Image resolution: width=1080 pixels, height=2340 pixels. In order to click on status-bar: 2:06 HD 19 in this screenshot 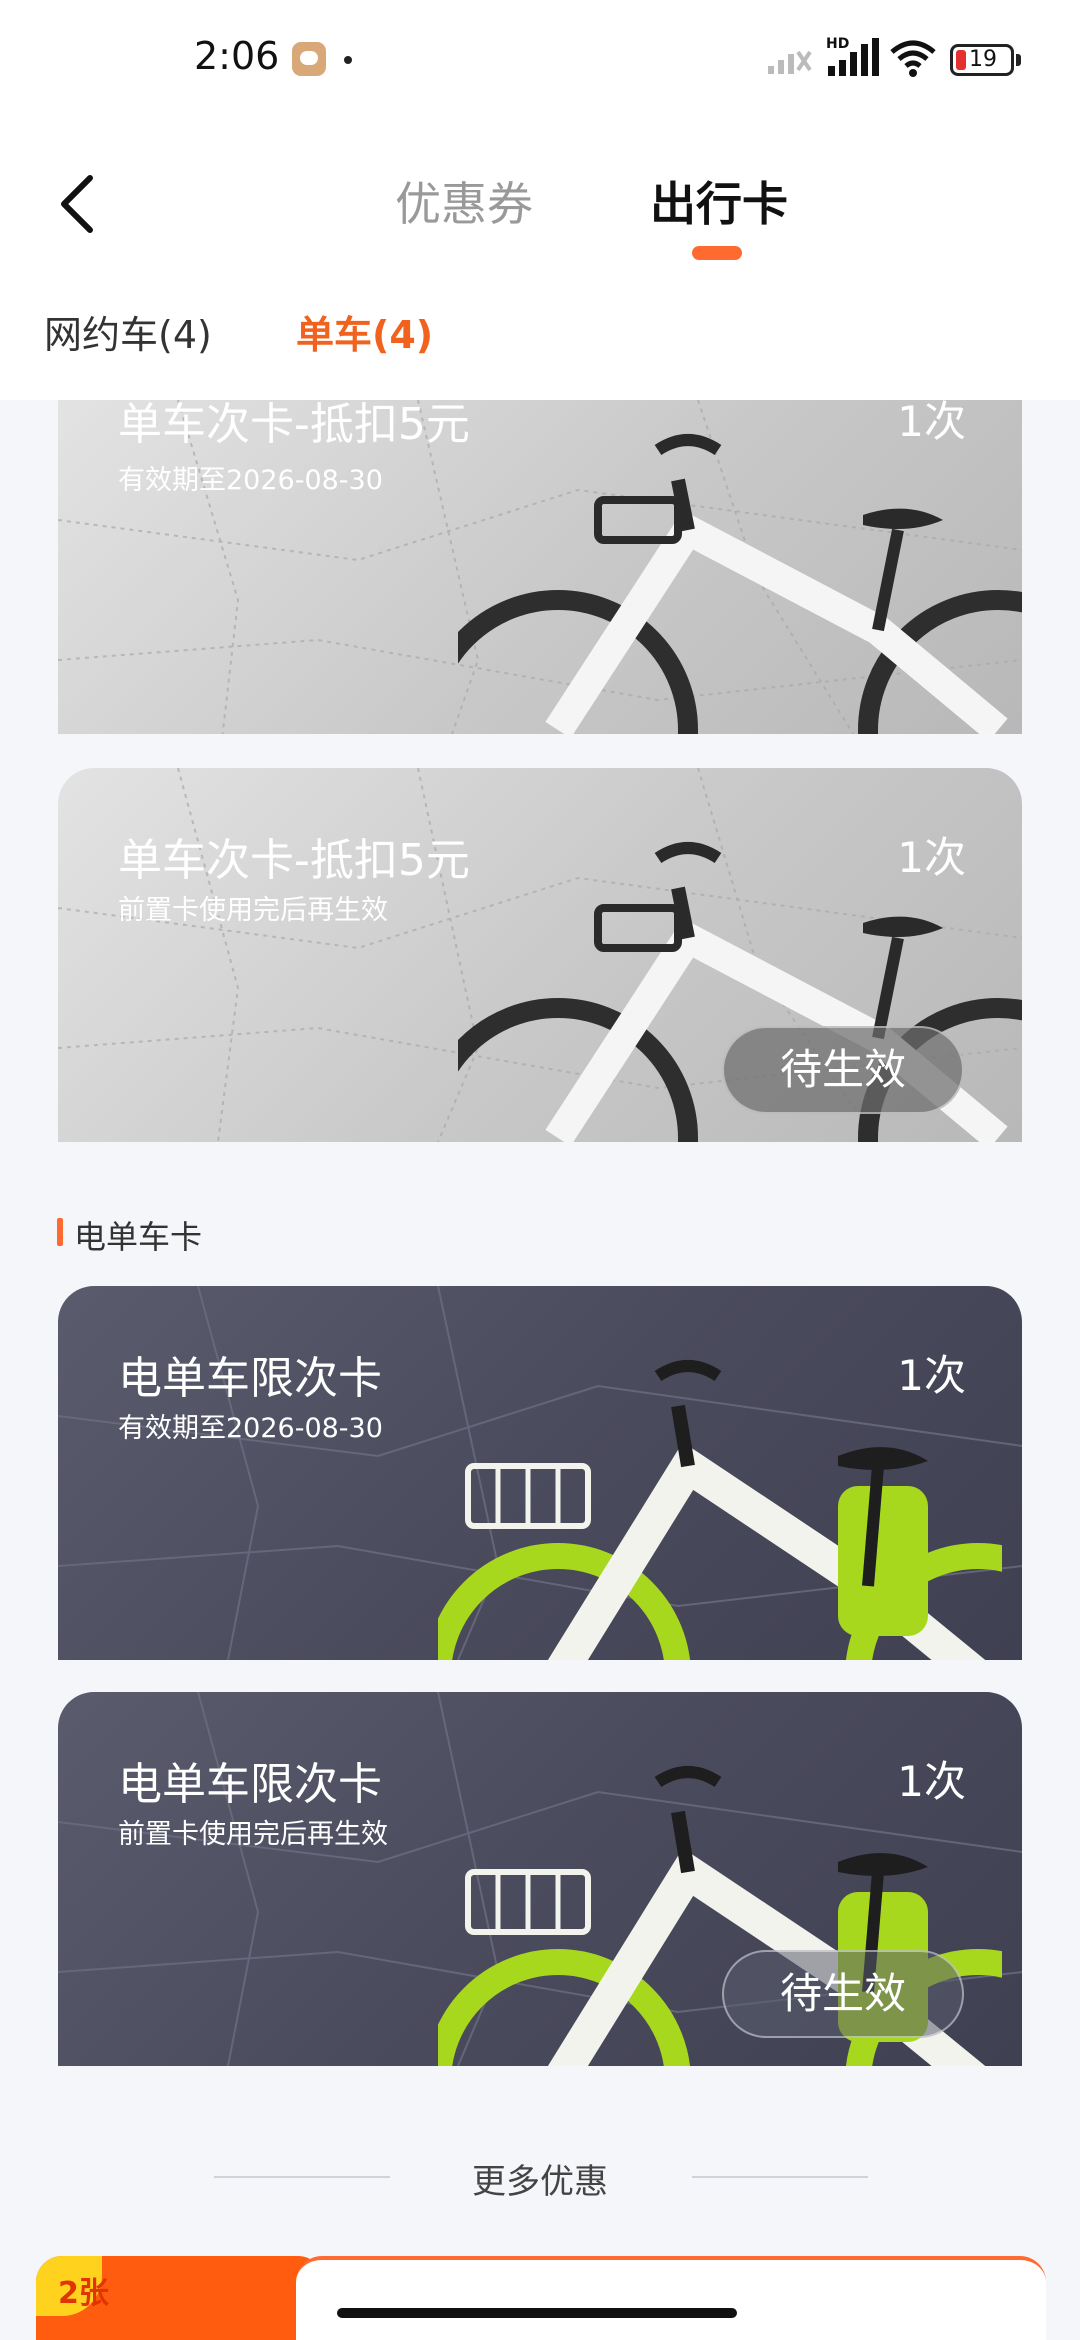, I will do `click(540, 60)`.